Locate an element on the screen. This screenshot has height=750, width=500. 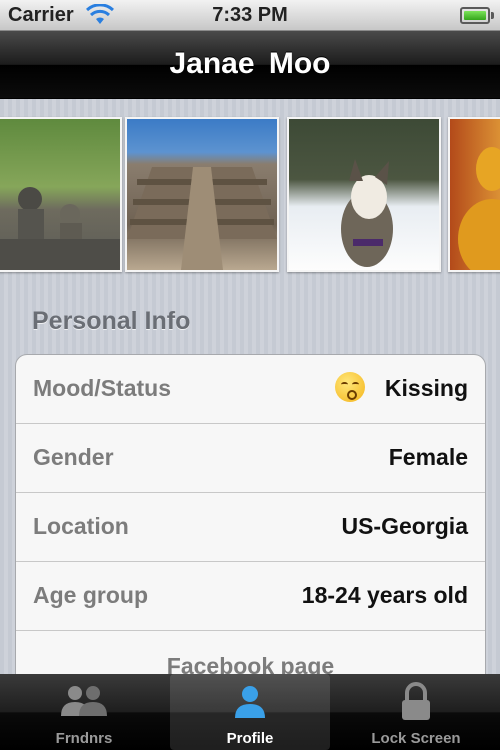
tab-lock-screen-label: Lock Screen is located at coordinates (416, 738).